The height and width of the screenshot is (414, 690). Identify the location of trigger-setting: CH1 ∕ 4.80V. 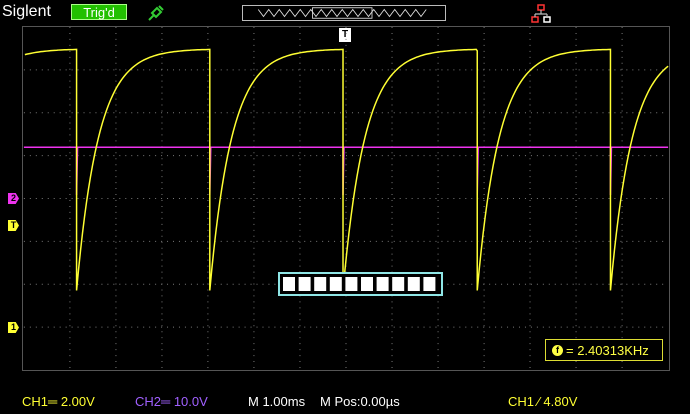
(542, 401).